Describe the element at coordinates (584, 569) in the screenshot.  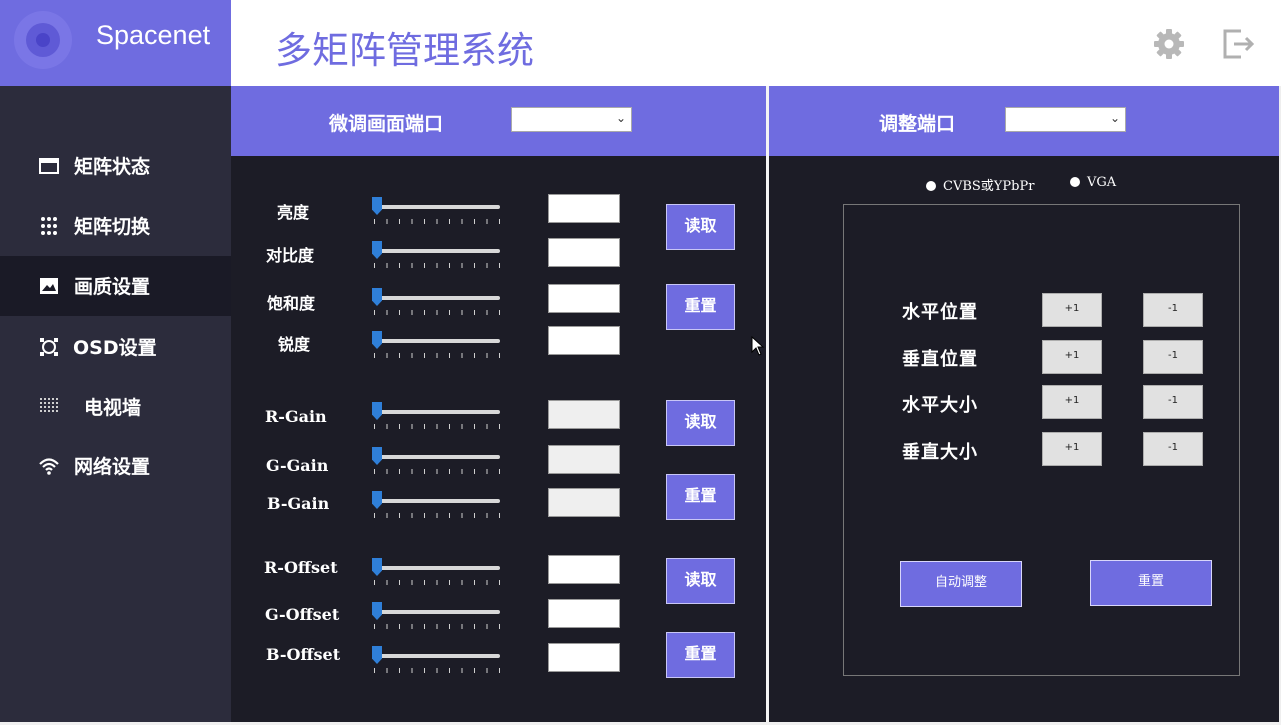
I see `r-offset-value-field` at that location.